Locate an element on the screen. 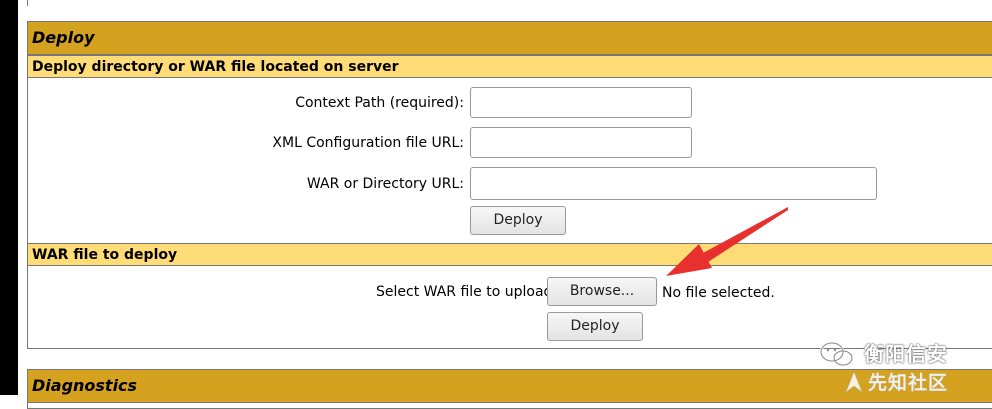 The height and width of the screenshot is (409, 992). watermark-subtitle: 先知社区 is located at coordinates (908, 383).